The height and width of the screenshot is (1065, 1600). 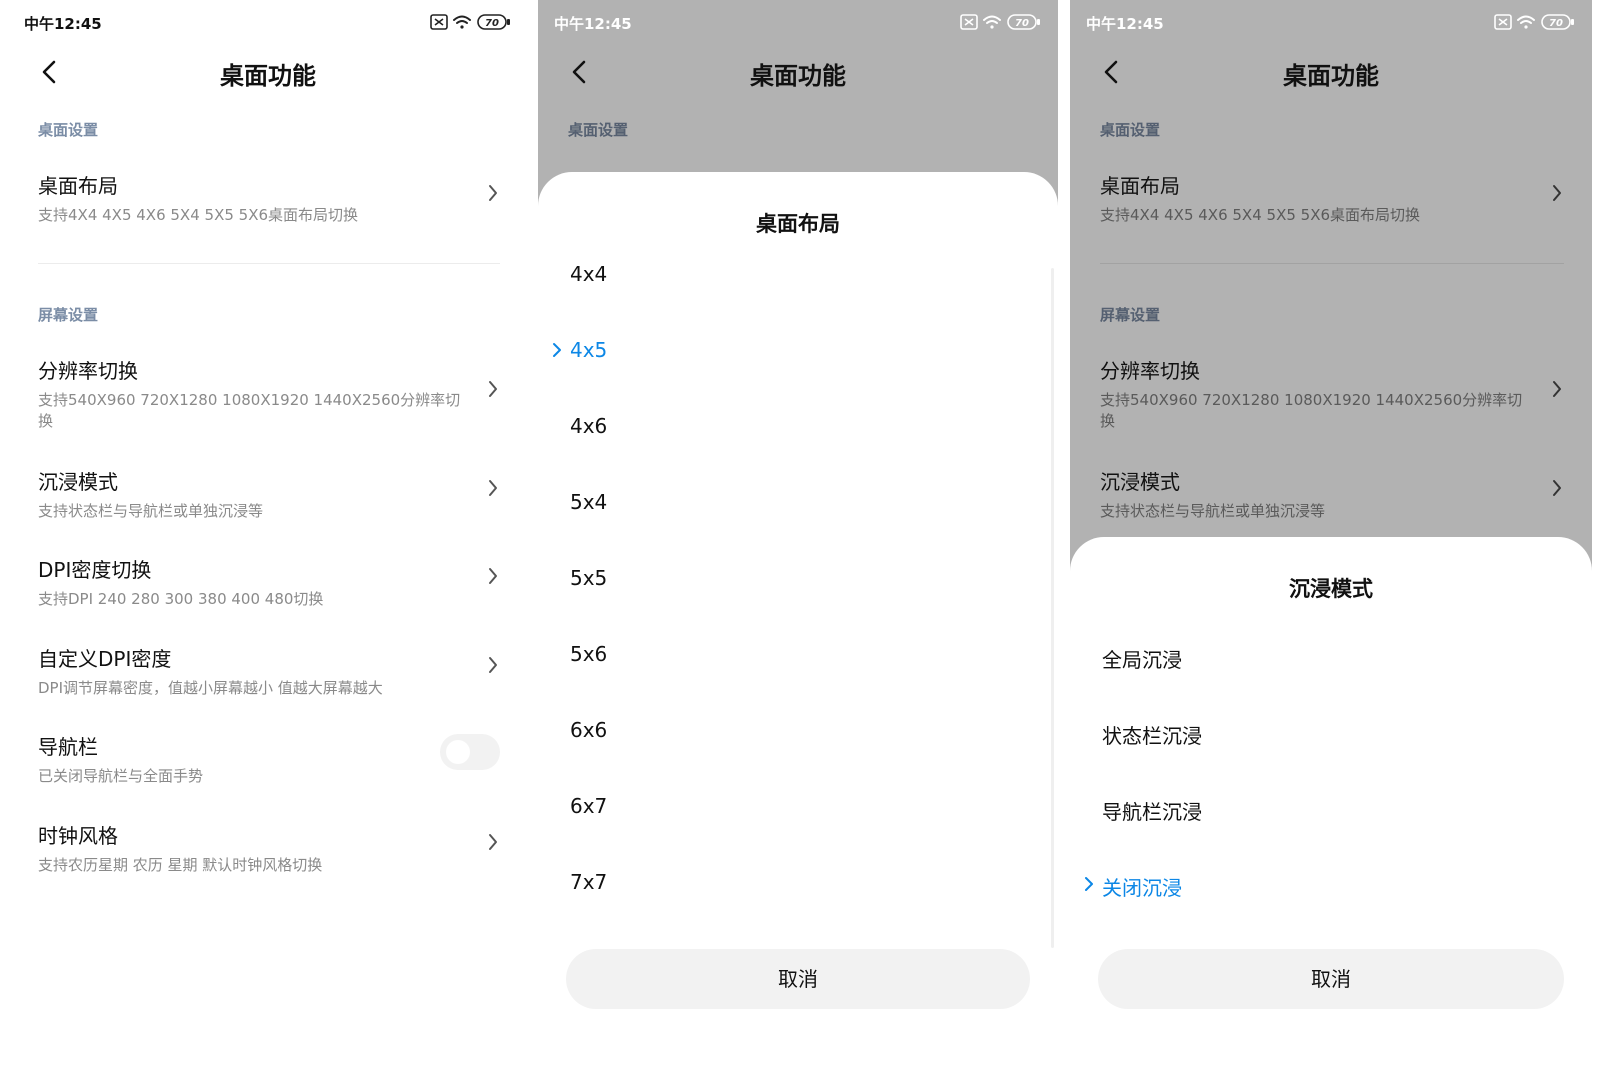 I want to click on setting-subtitle: 支持DPI 240 280 300 380 400 480切换, so click(x=181, y=599).